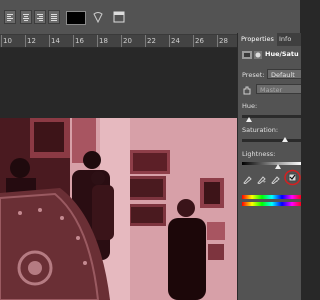  What do you see at coordinates (271, 204) in the screenshot?
I see `hue-range-bar-bottom` at bounding box center [271, 204].